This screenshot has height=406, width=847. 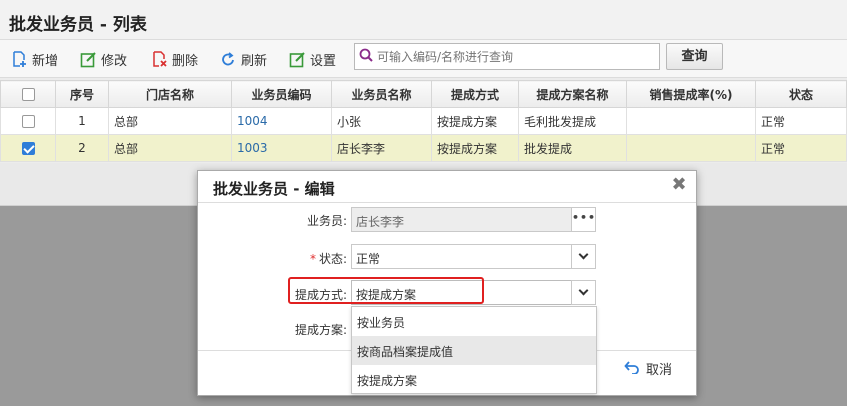 I want to click on salesman-field: 店长李李, so click(x=461, y=219).